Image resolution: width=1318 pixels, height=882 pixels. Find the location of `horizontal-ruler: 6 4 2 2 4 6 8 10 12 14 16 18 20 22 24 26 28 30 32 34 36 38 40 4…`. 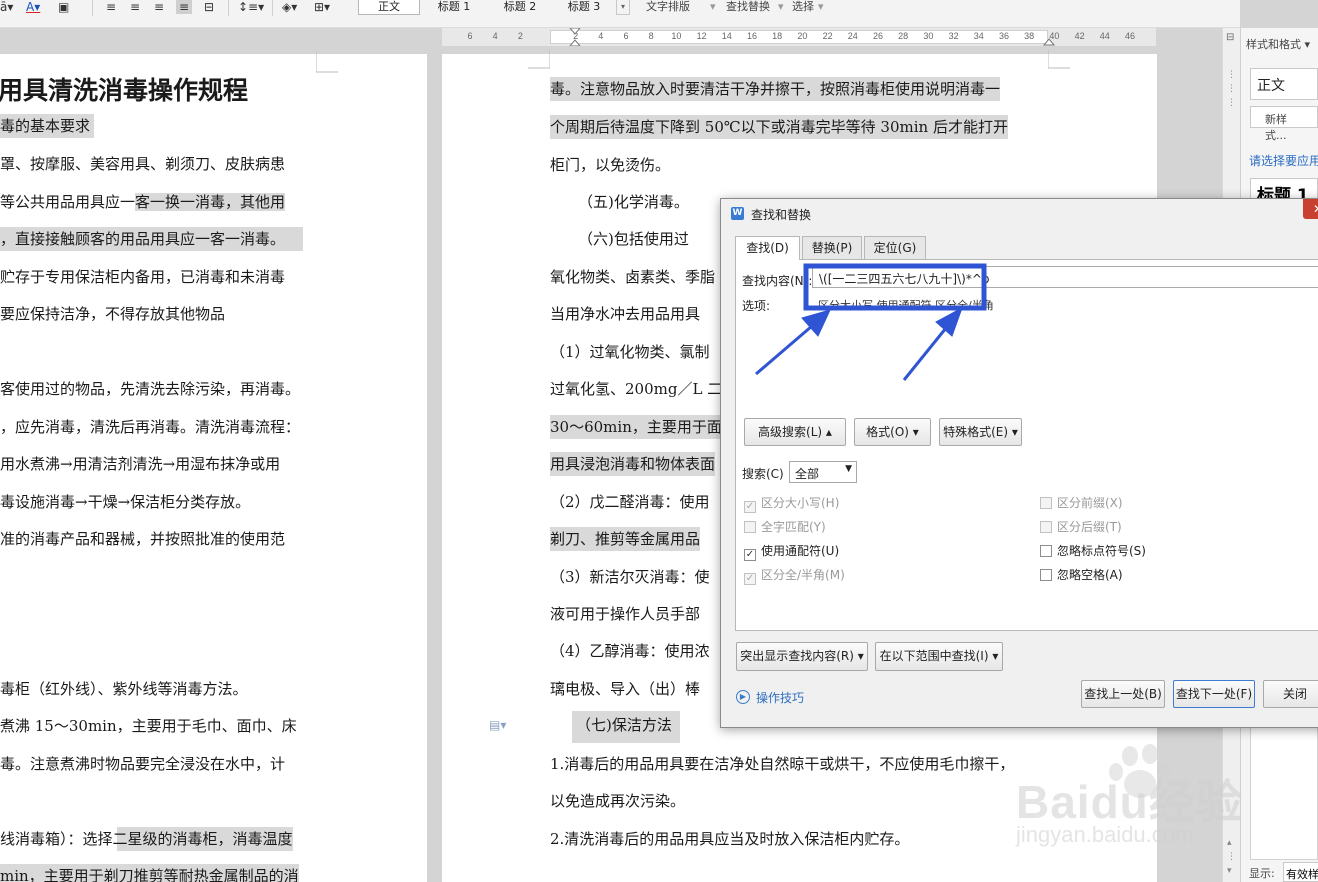

horizontal-ruler: 6 4 2 2 4 6 8 10 12 14 16 18 20 22 24 26 28 30 32 34 36 38 40 4… is located at coordinates (799, 37).